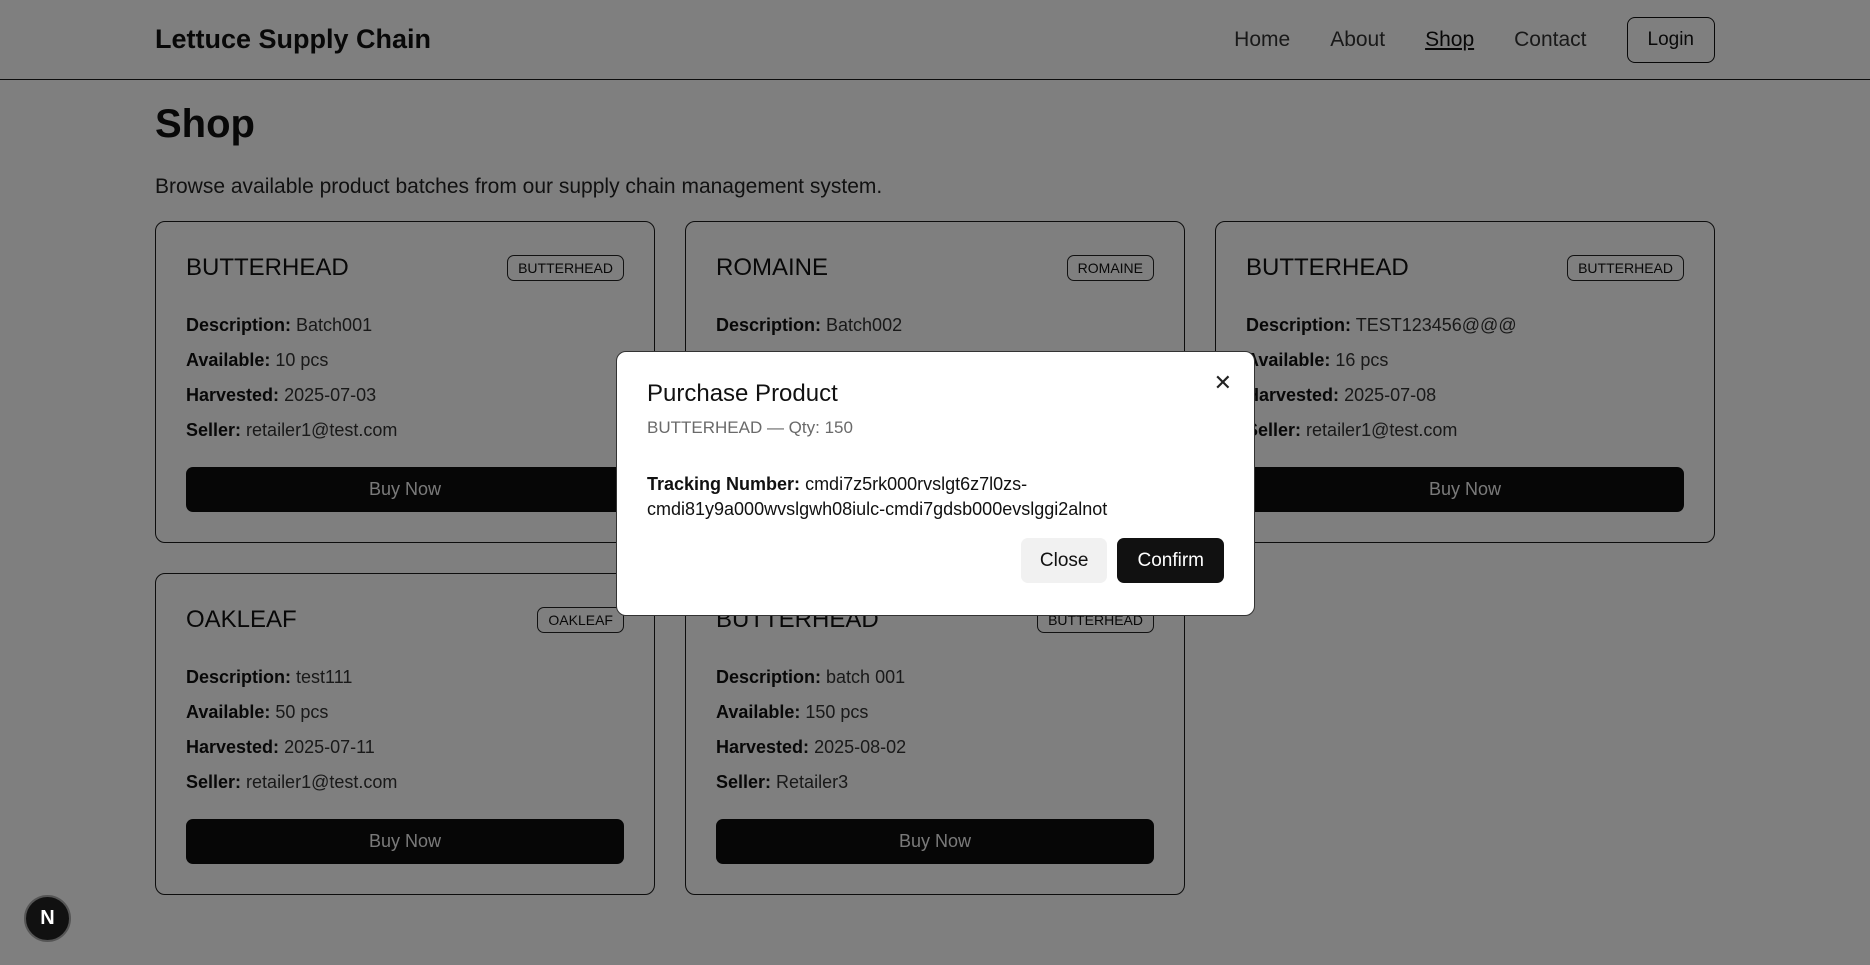 The image size is (1870, 965). I want to click on modal-subtitle: BUTTERHEAD — Qty: 150, so click(750, 427).